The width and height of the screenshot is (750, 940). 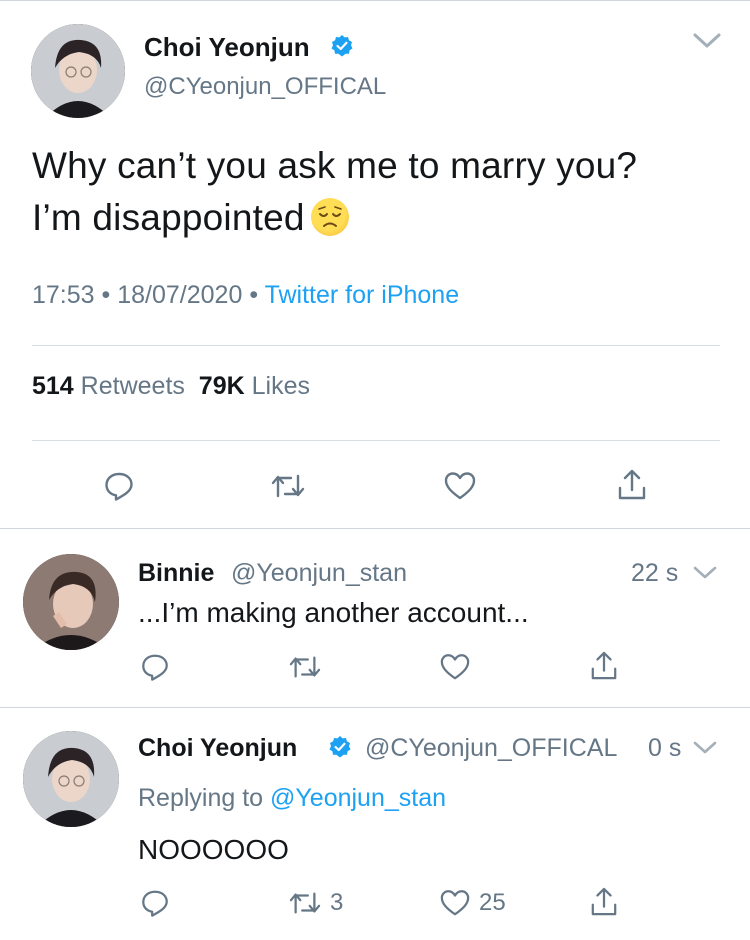 I want to click on tweet-source-link: Twitter for iPhone, so click(x=362, y=295).